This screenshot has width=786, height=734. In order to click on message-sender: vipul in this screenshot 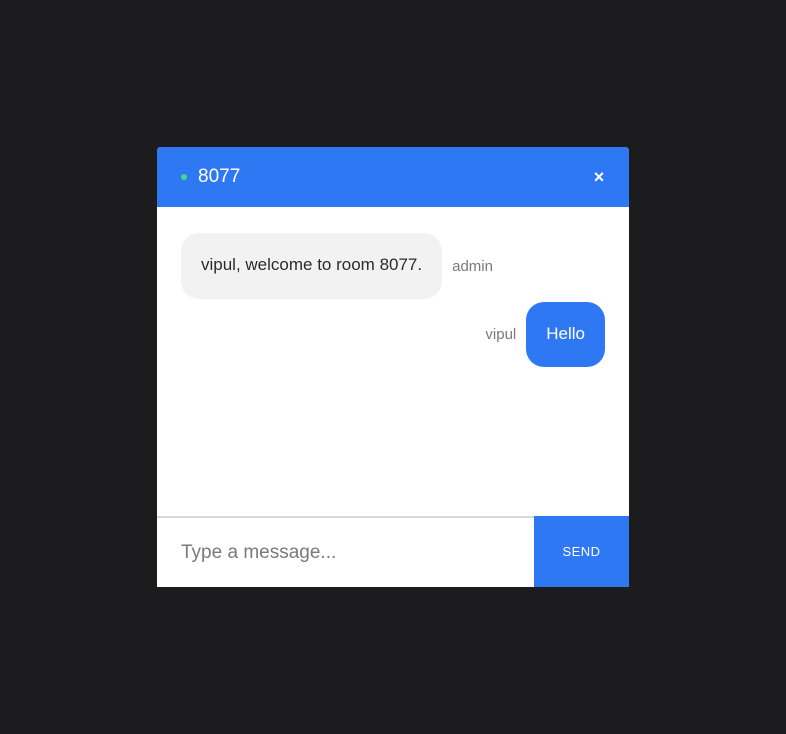, I will do `click(501, 334)`.